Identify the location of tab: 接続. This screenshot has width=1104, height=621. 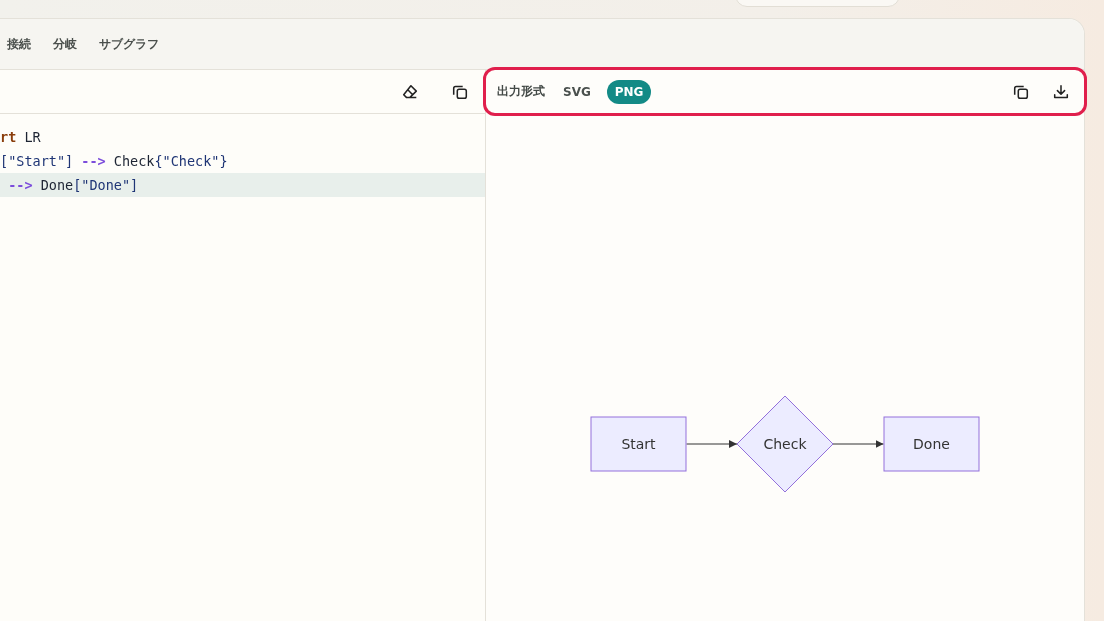
(19, 44).